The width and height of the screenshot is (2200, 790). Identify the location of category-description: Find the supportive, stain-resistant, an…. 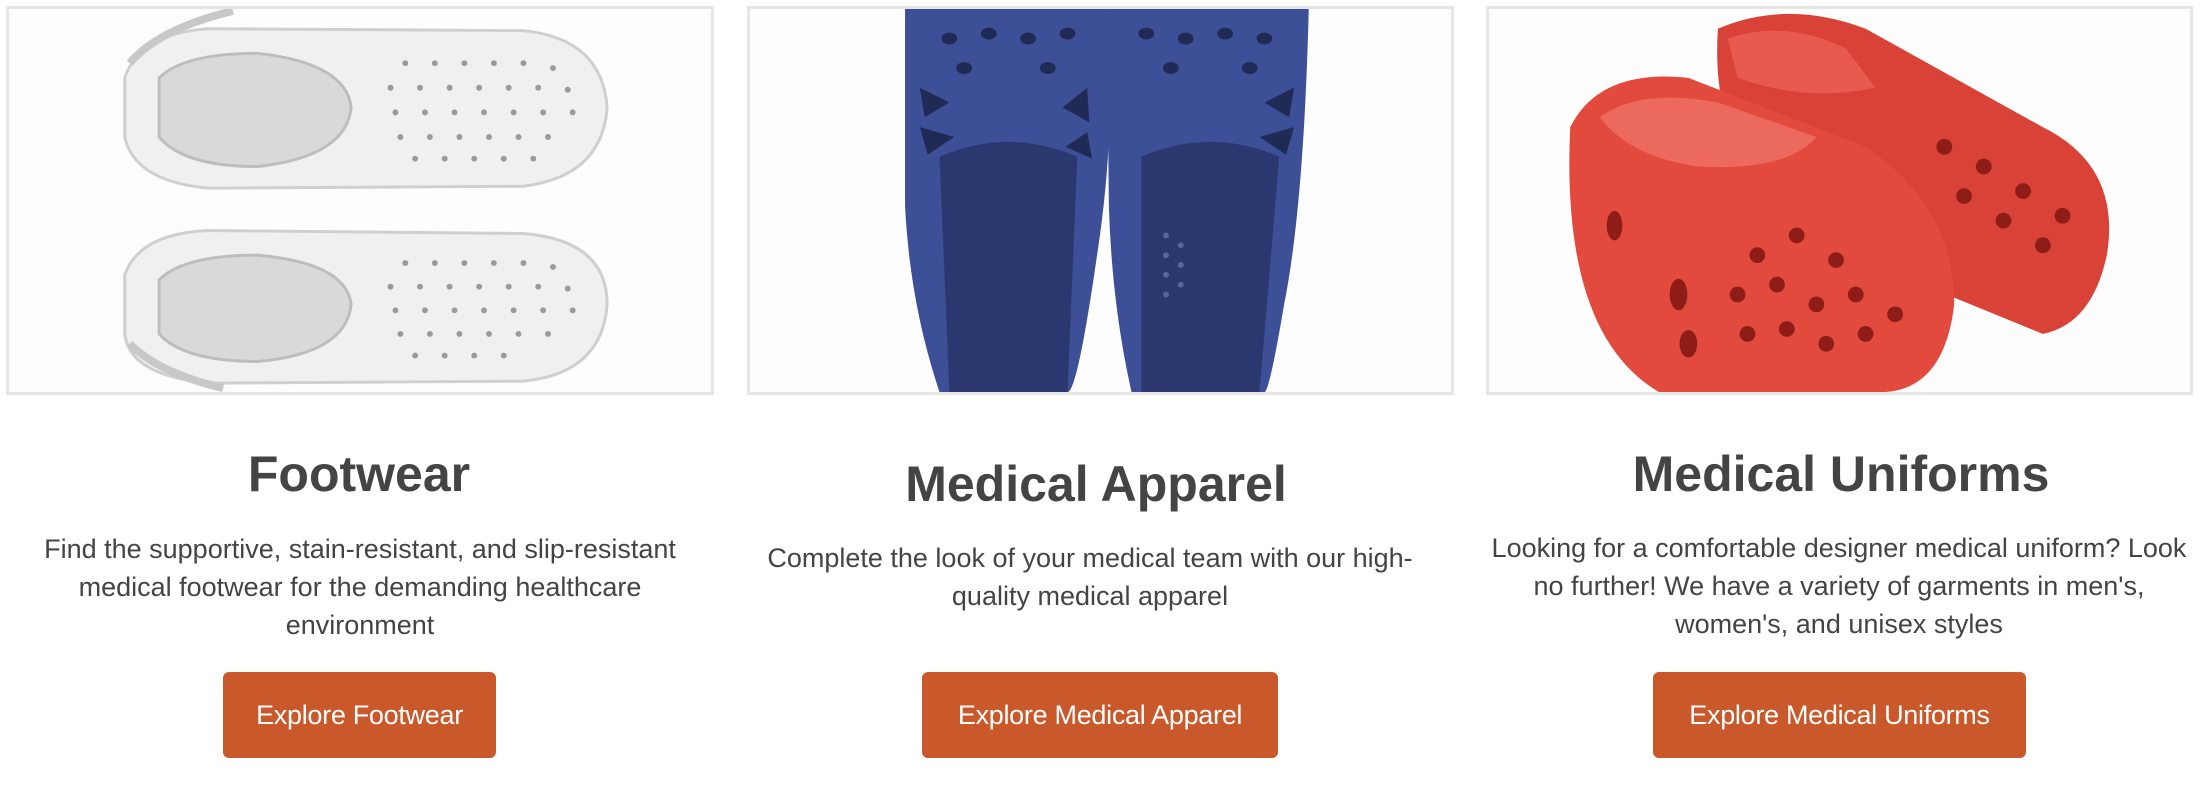
(360, 587).